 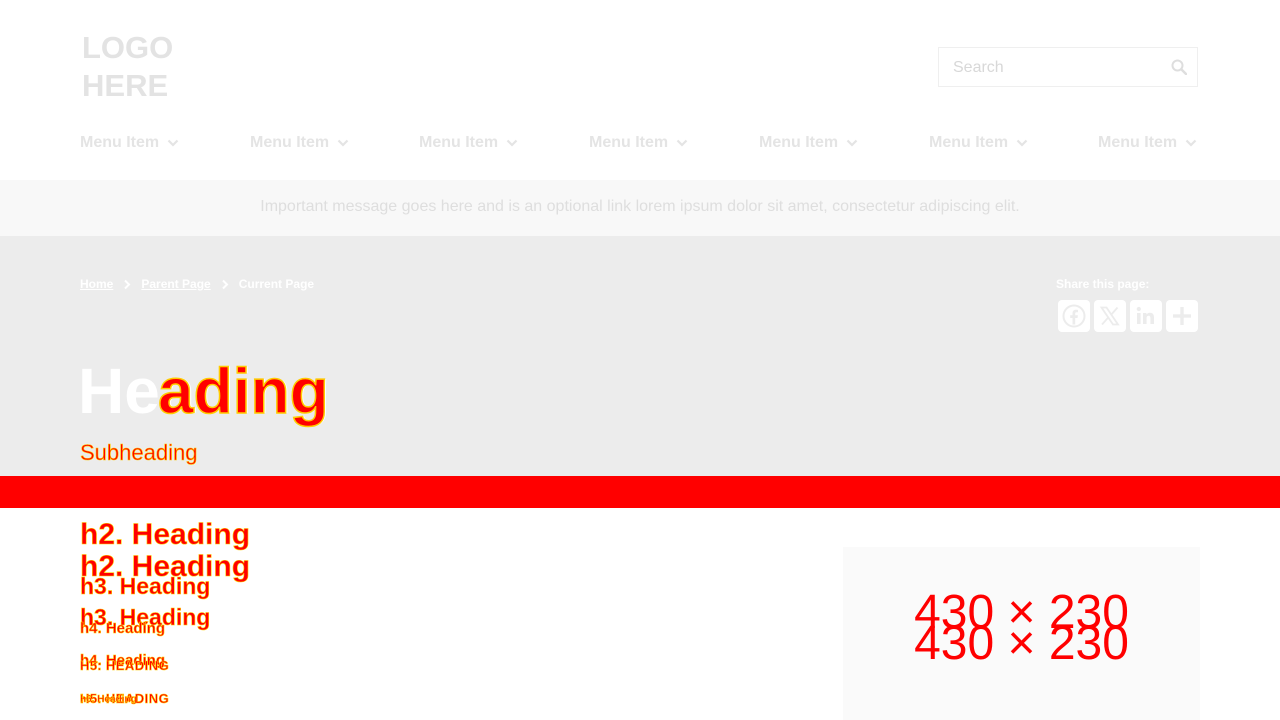 I want to click on plus-icon, so click(x=1182, y=316).